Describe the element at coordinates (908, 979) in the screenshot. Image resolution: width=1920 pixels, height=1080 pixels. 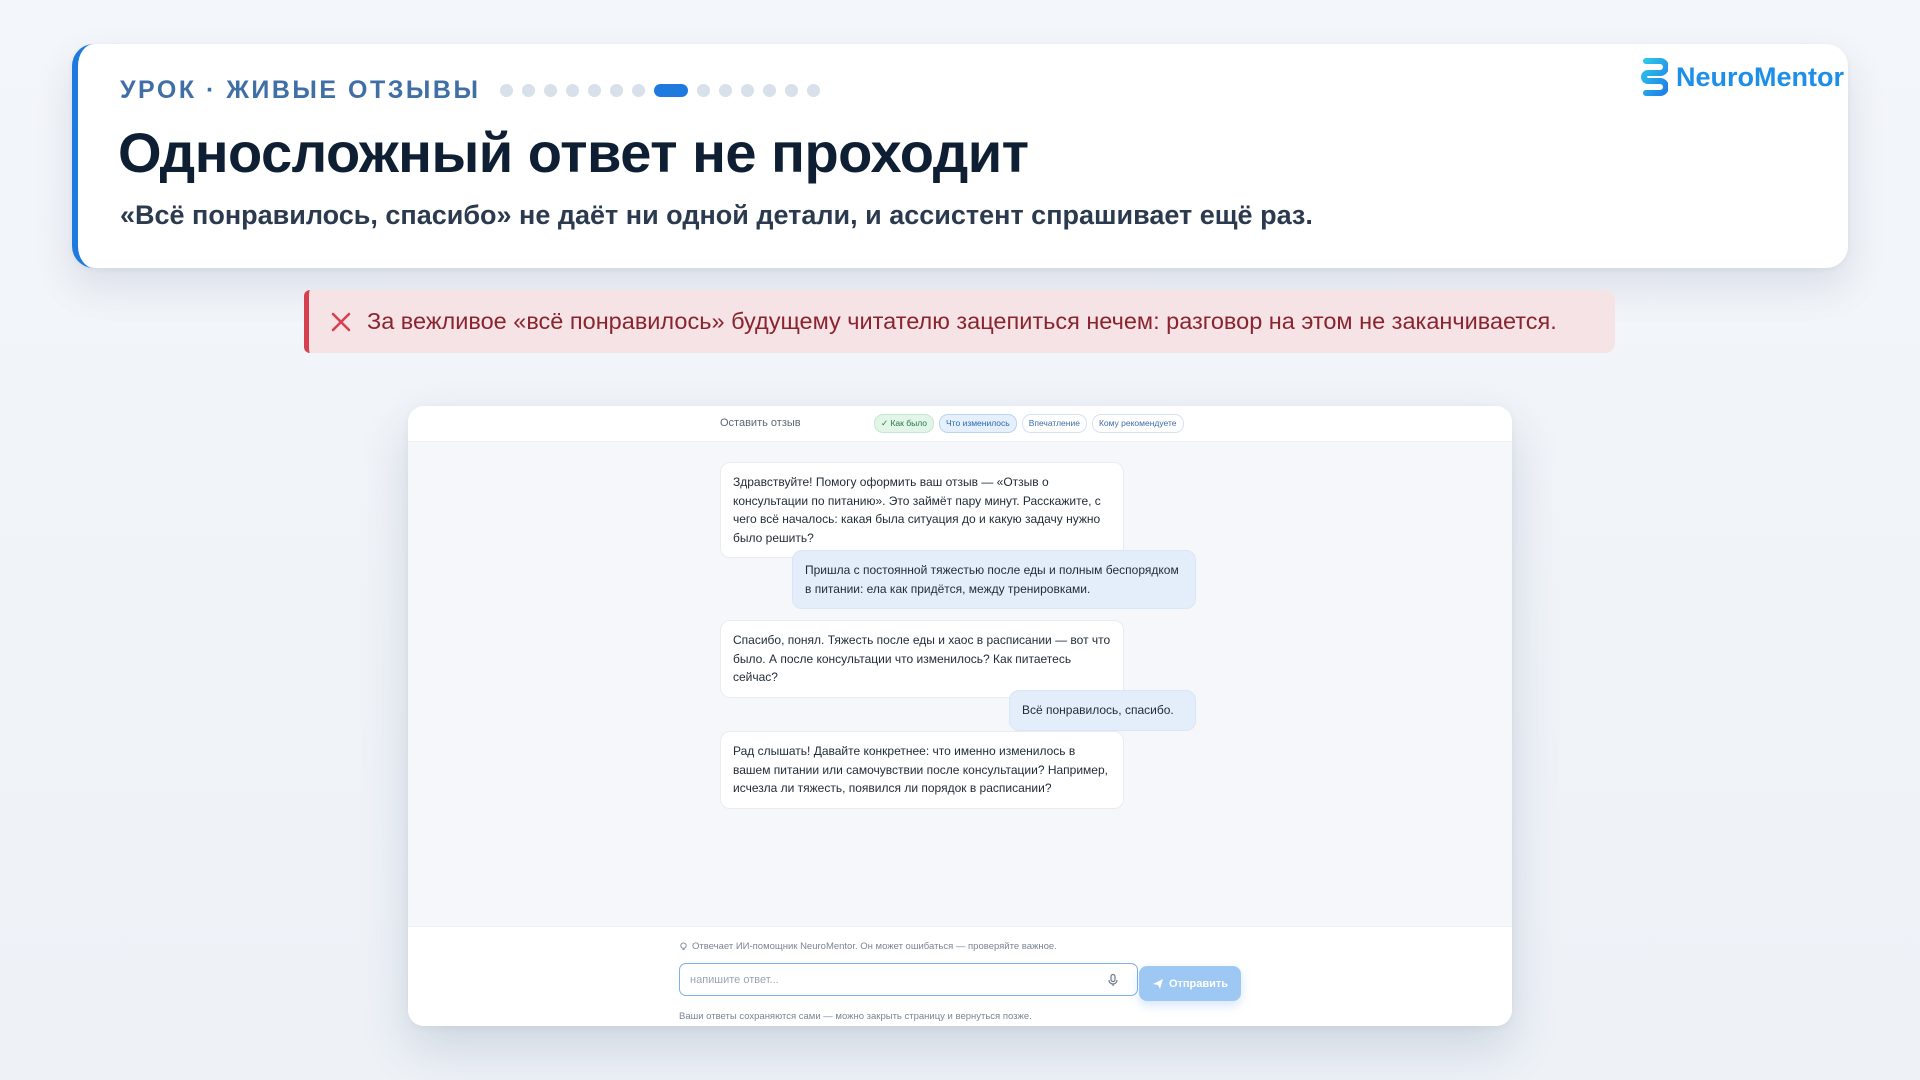
I see `answer-input` at that location.